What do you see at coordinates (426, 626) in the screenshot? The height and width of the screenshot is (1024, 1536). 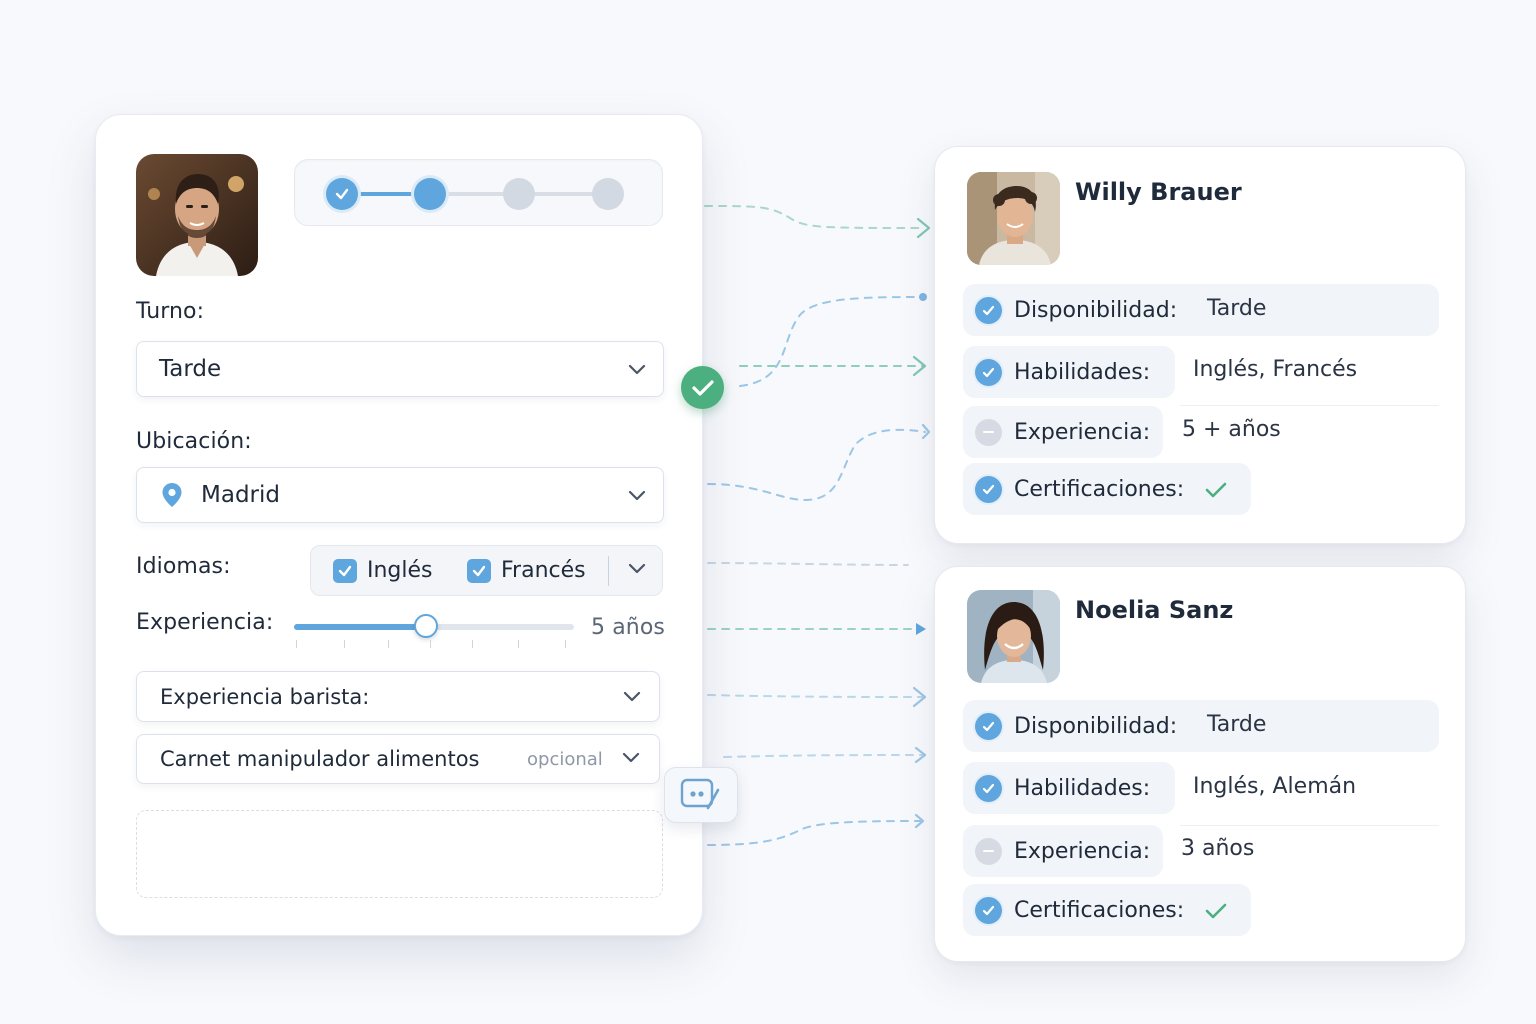 I see `slider-thumb` at bounding box center [426, 626].